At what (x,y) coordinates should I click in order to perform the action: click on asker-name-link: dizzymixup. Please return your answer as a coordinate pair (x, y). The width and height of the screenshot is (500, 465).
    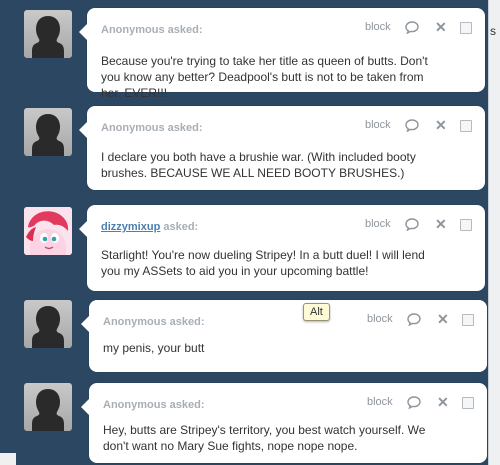
    Looking at the image, I should click on (130, 227).